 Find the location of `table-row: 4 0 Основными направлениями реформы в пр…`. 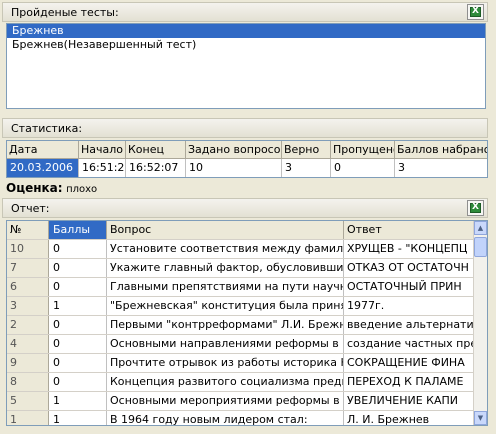

table-row: 4 0 Основными направлениями реформы в пр… is located at coordinates (247, 344).